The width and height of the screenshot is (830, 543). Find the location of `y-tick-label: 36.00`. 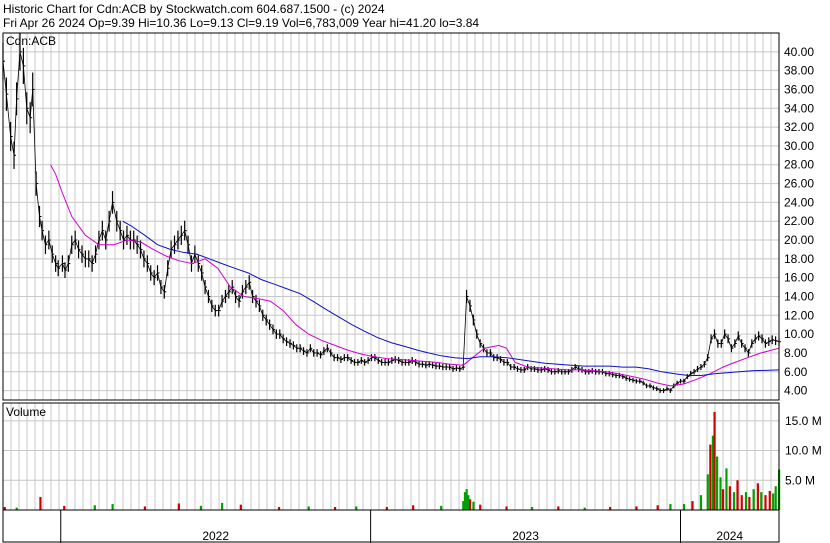

y-tick-label: 36.00 is located at coordinates (799, 89).